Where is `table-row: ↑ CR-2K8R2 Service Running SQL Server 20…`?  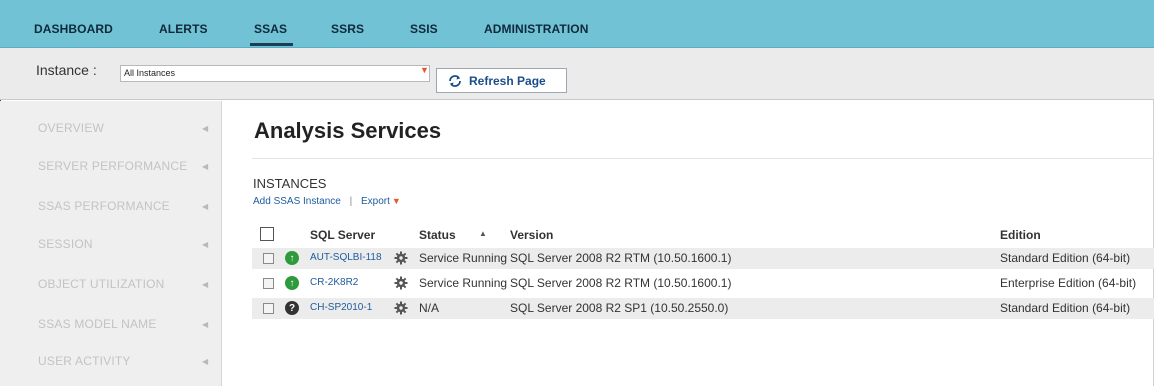
table-row: ↑ CR-2K8R2 Service Running SQL Server 20… is located at coordinates (703, 283).